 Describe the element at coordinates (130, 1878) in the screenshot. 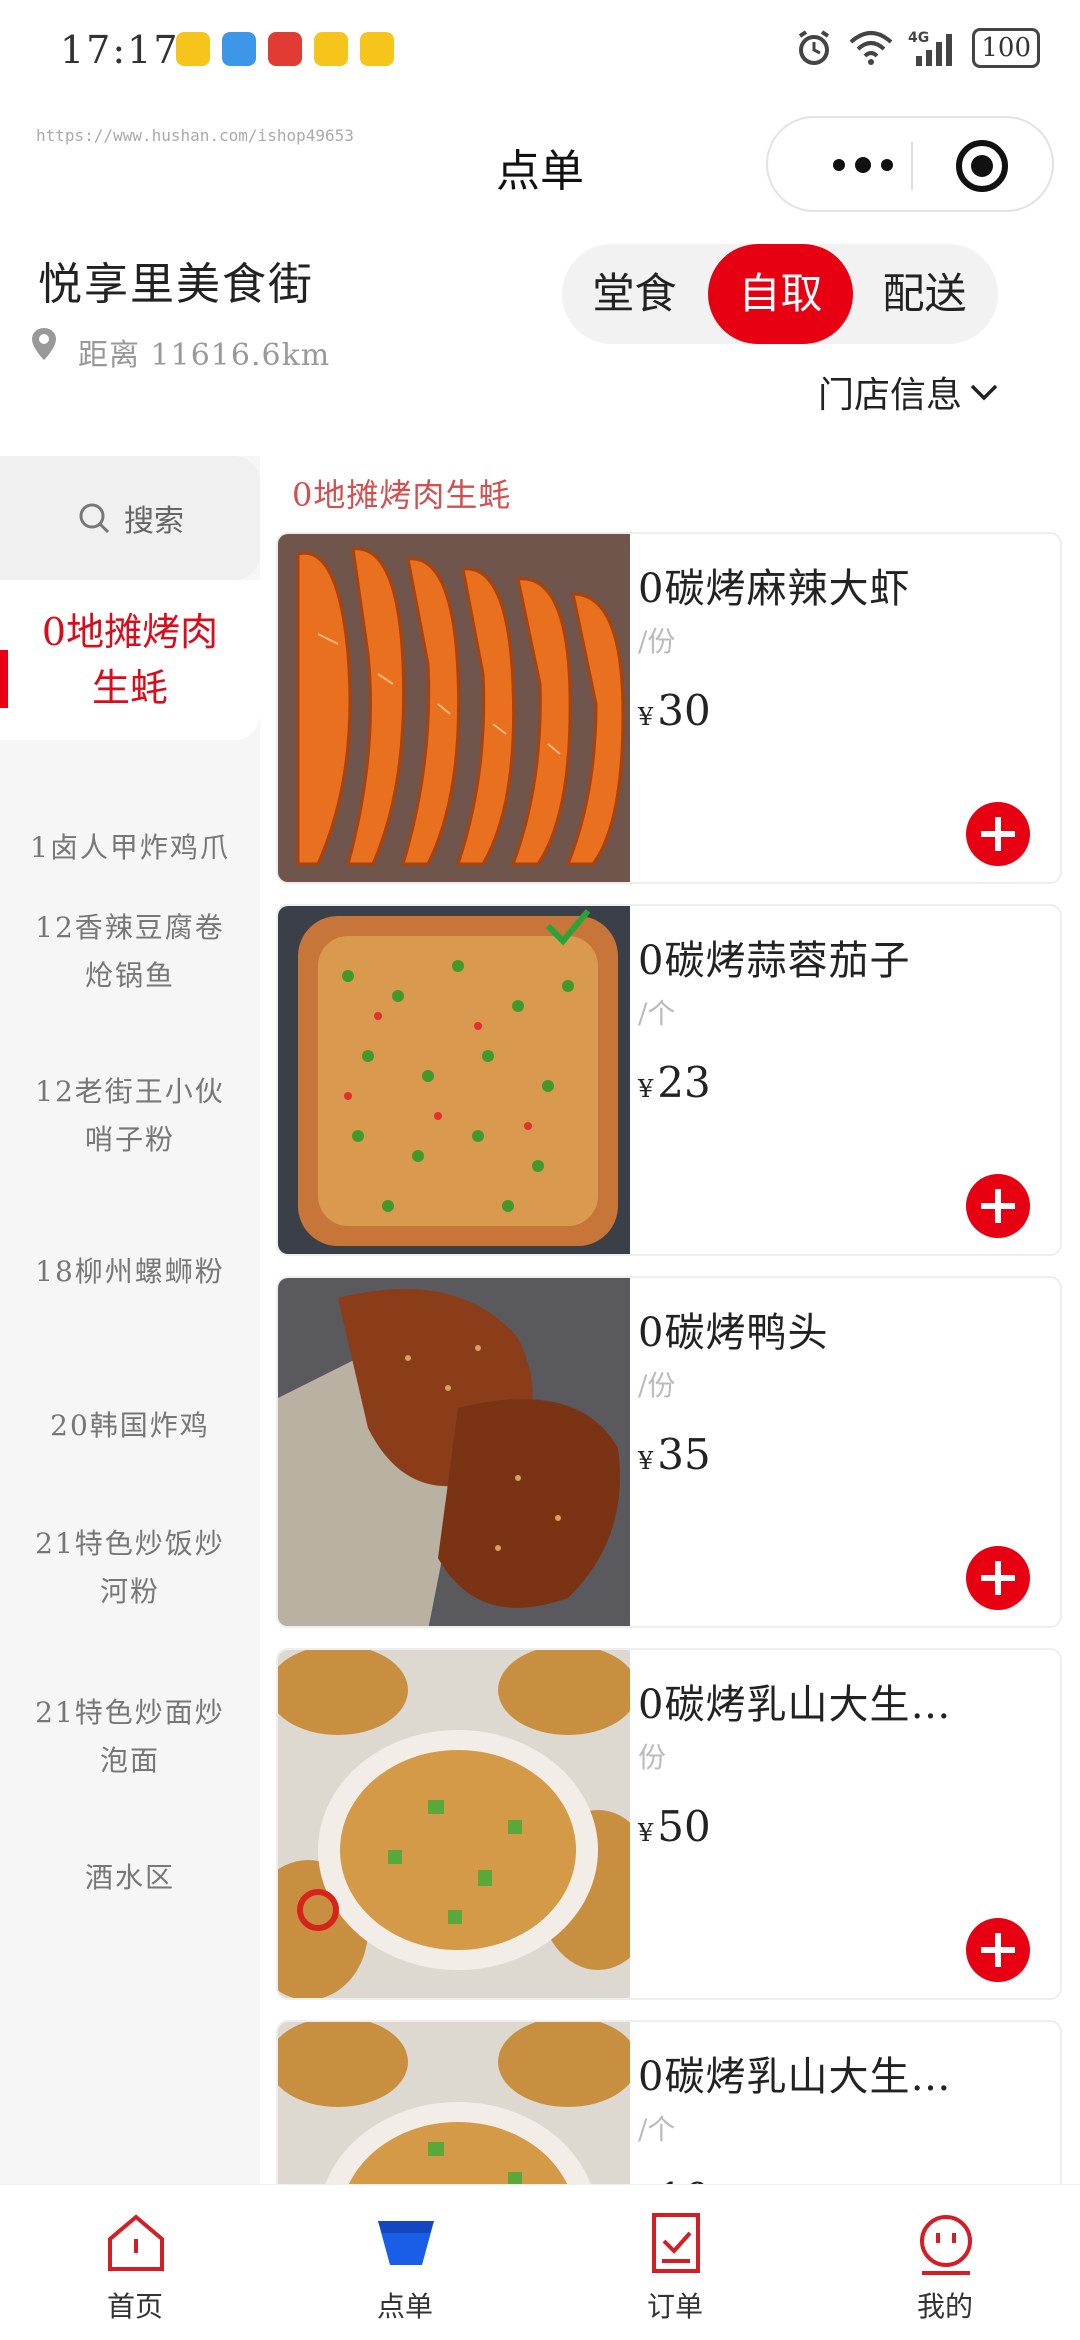

I see `category-item: 酒水区` at that location.